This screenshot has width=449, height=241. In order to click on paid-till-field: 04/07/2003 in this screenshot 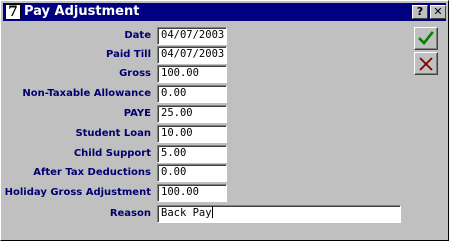, I will do `click(192, 55)`.